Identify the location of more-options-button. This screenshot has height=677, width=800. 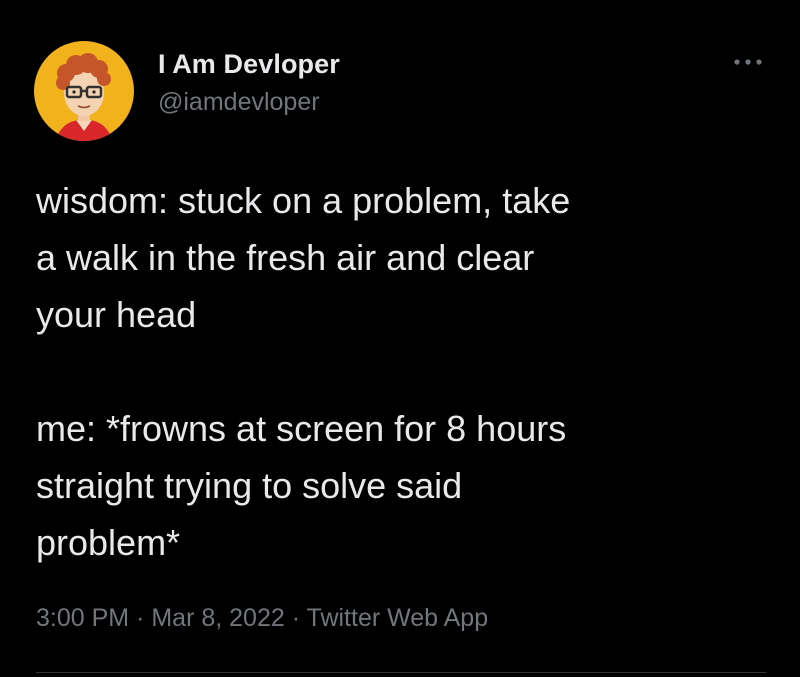
(748, 62).